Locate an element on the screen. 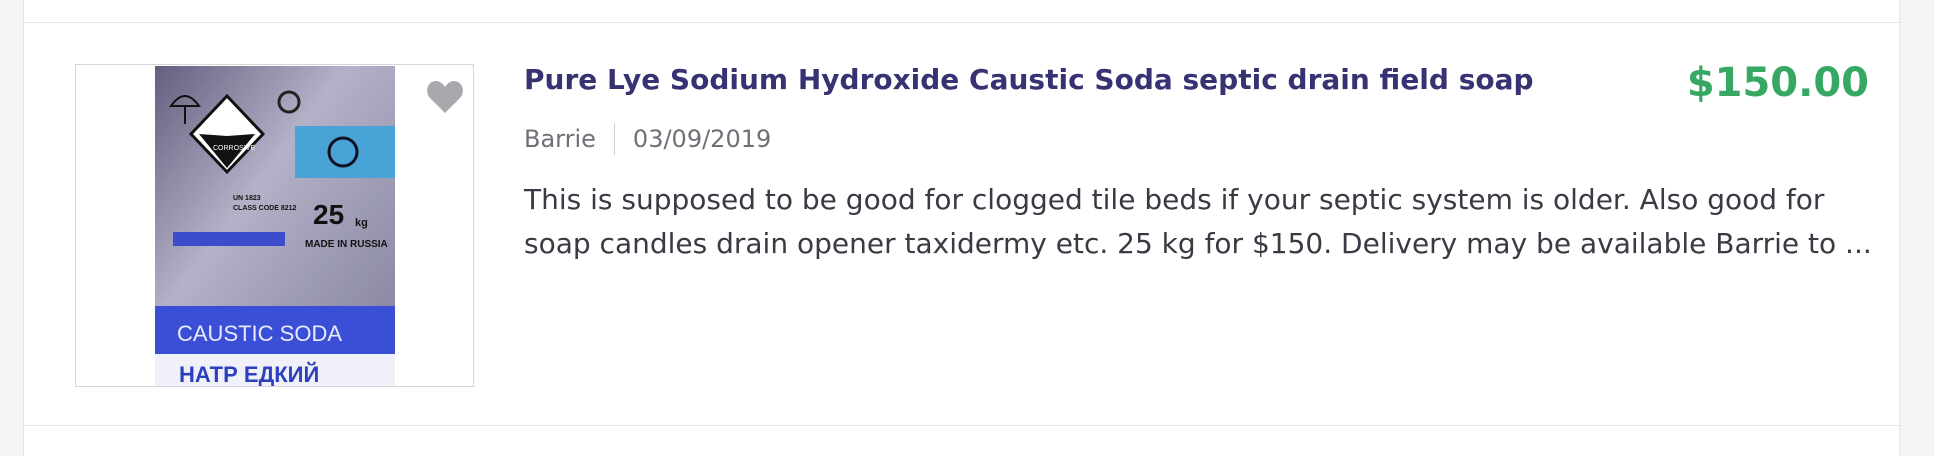 This screenshot has height=456, width=1934. heart-icon is located at coordinates (445, 97).